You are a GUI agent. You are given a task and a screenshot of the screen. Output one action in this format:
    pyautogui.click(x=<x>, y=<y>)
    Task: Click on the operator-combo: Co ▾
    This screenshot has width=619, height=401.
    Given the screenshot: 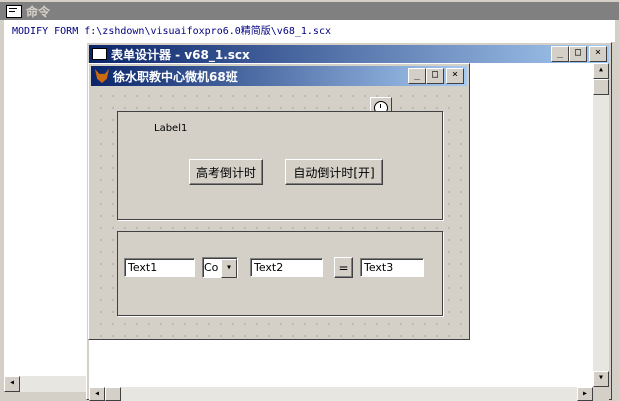 What is the action you would take?
    pyautogui.click(x=220, y=267)
    